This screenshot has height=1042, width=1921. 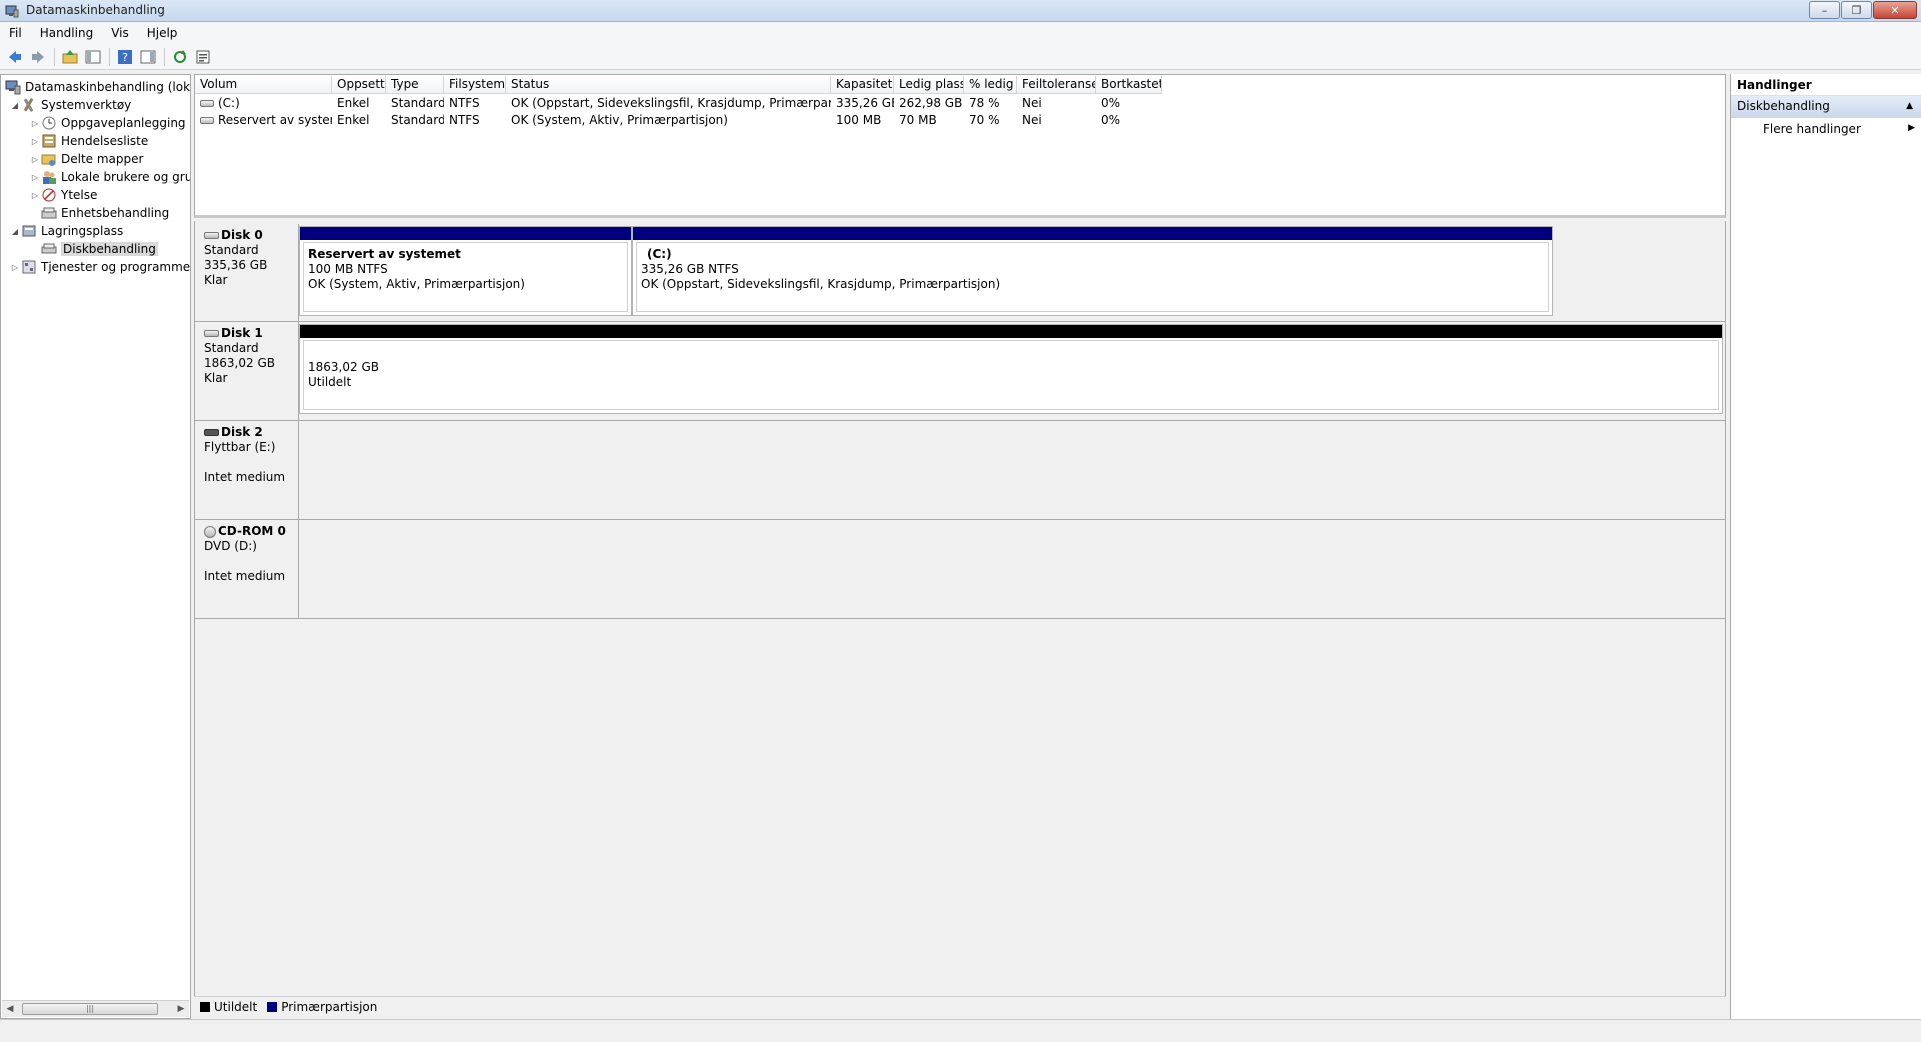 What do you see at coordinates (205, 1006) in the screenshot?
I see `unallocated-swatch` at bounding box center [205, 1006].